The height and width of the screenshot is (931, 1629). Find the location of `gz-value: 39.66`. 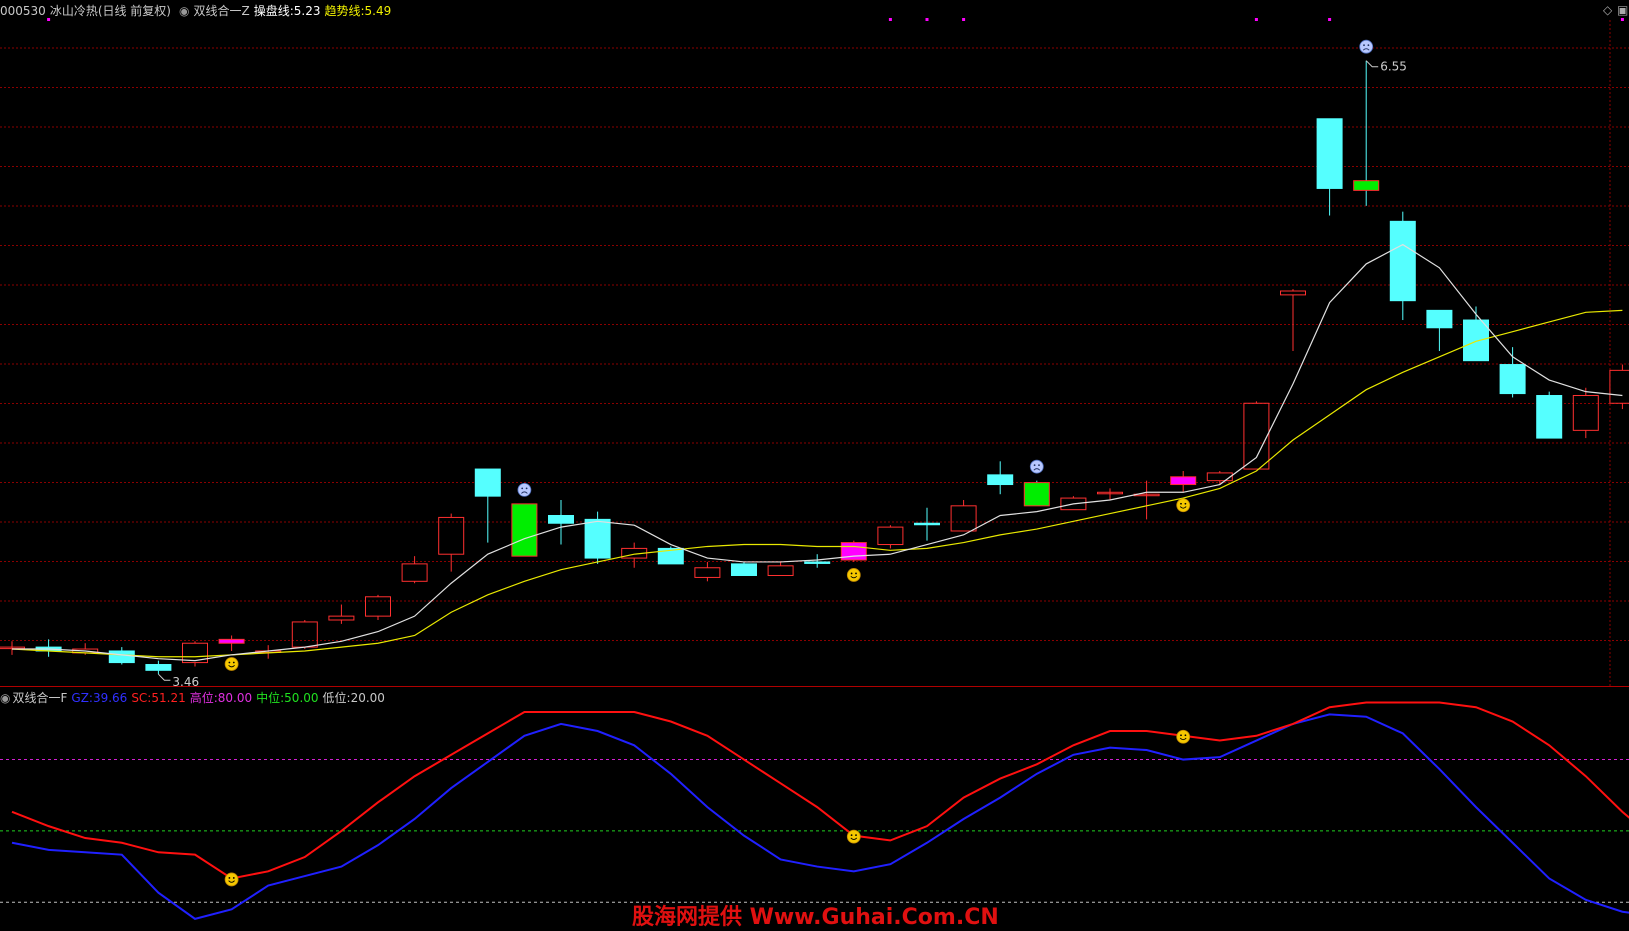

gz-value: 39.66 is located at coordinates (110, 698).